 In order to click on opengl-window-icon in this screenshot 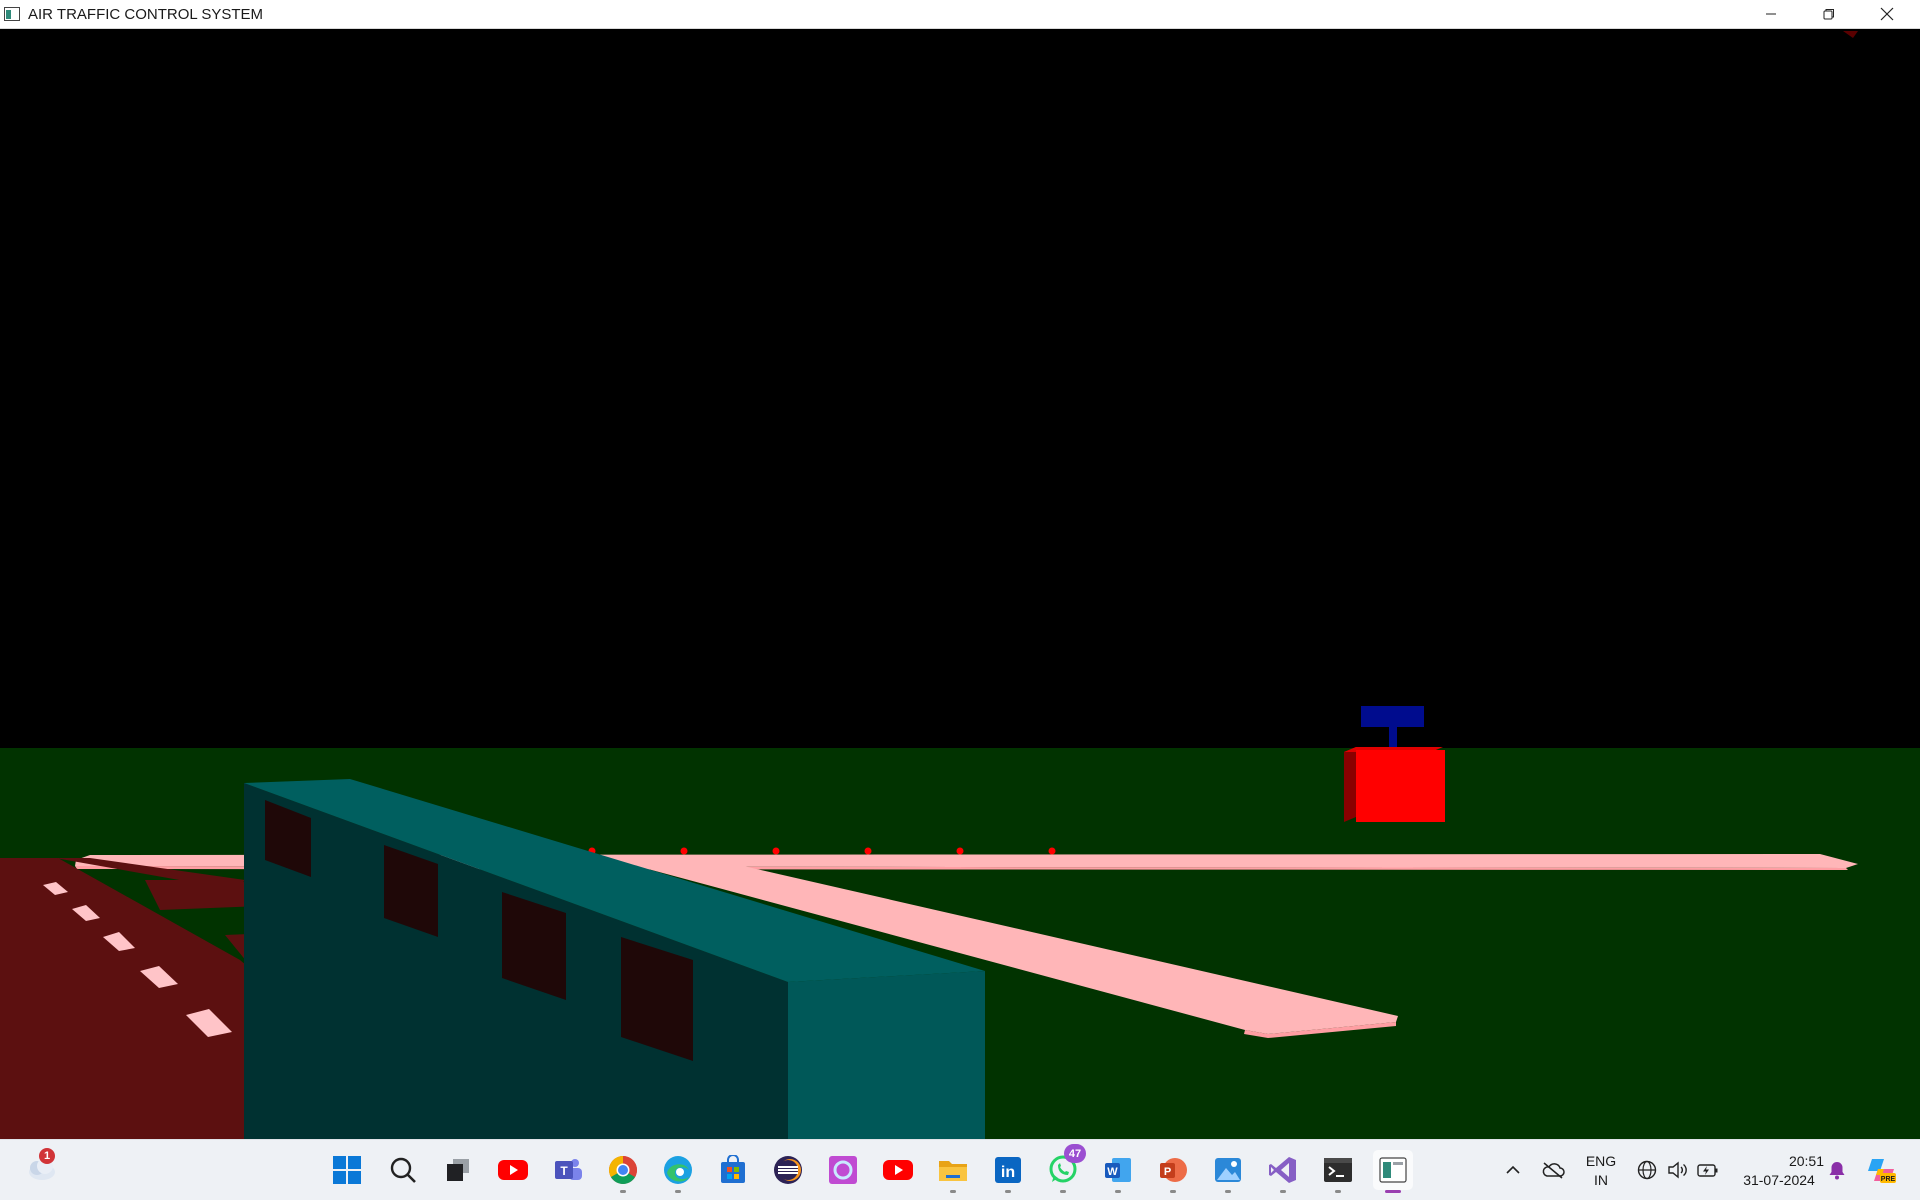, I will do `click(1393, 1170)`.